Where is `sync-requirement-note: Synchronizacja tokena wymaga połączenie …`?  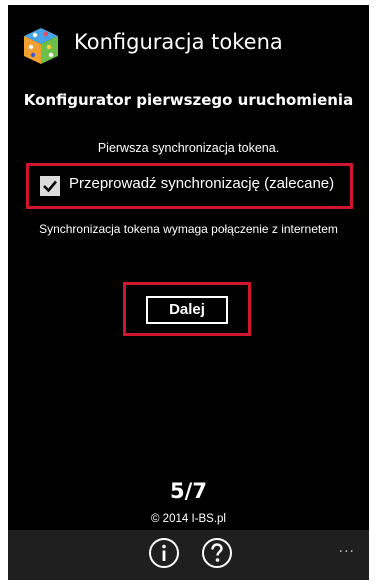
sync-requirement-note: Synchronizacja tokena wymaga połączenie … is located at coordinates (188, 229).